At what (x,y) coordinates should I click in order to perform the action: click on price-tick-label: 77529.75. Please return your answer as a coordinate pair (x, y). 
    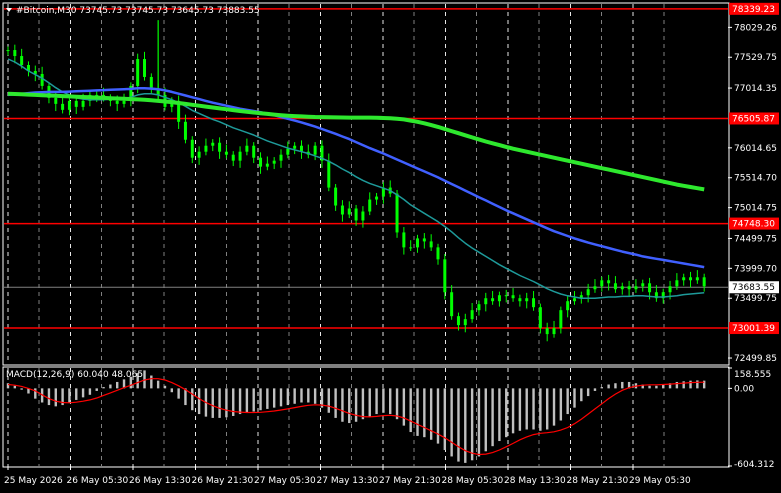
    Looking at the image, I should click on (755, 58).